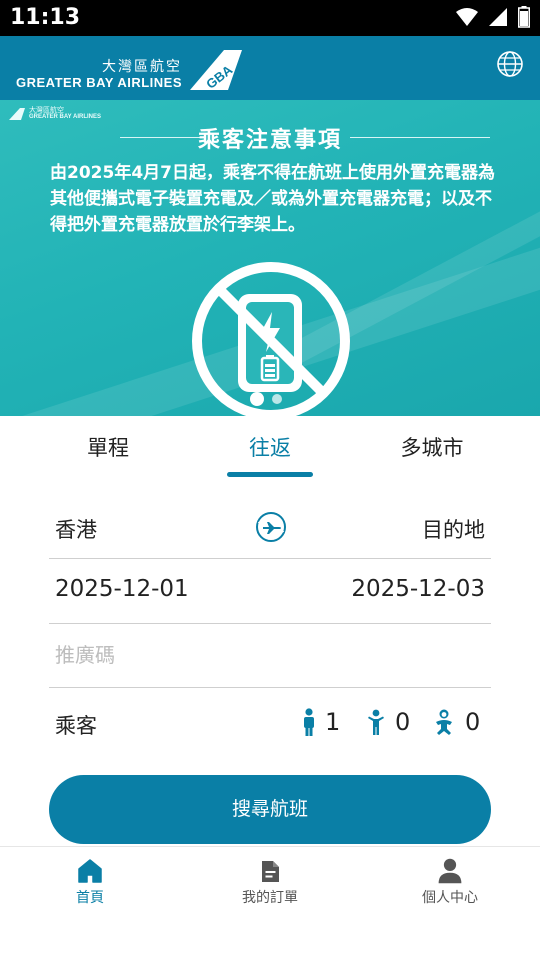  Describe the element at coordinates (388, 722) in the screenshot. I see `child-count: 0` at that location.